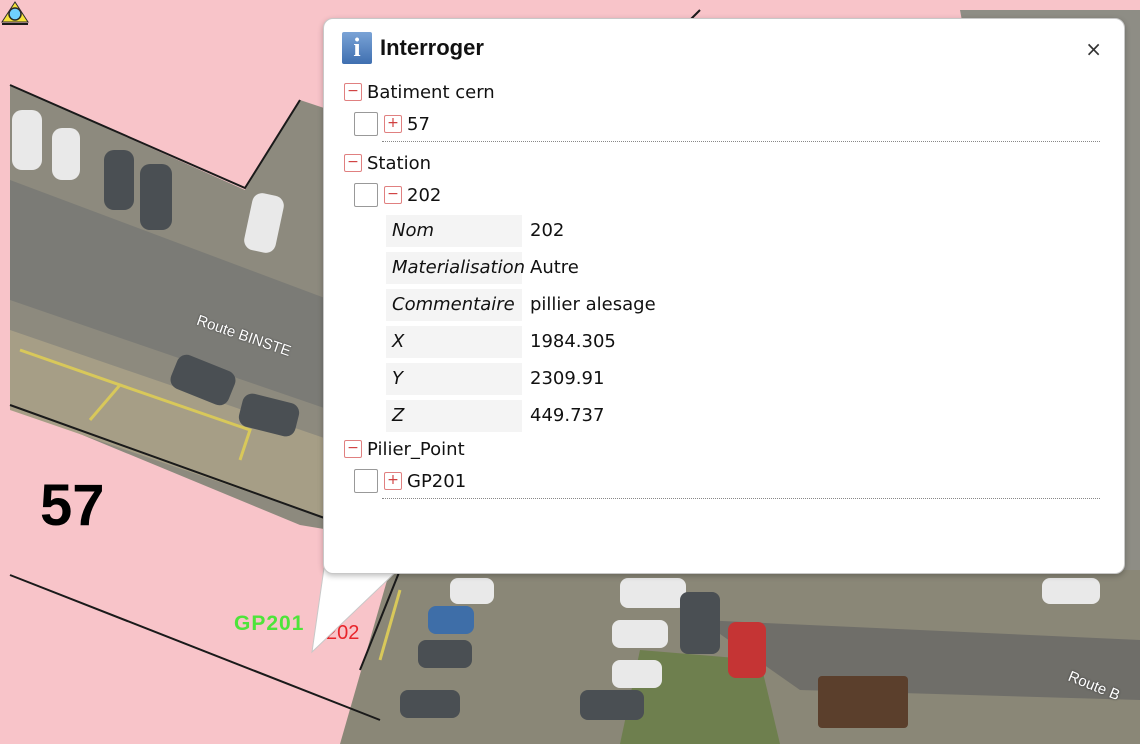 This screenshot has height=744, width=1140. What do you see at coordinates (455, 267) in the screenshot?
I see `attribute-key: Materialisation` at bounding box center [455, 267].